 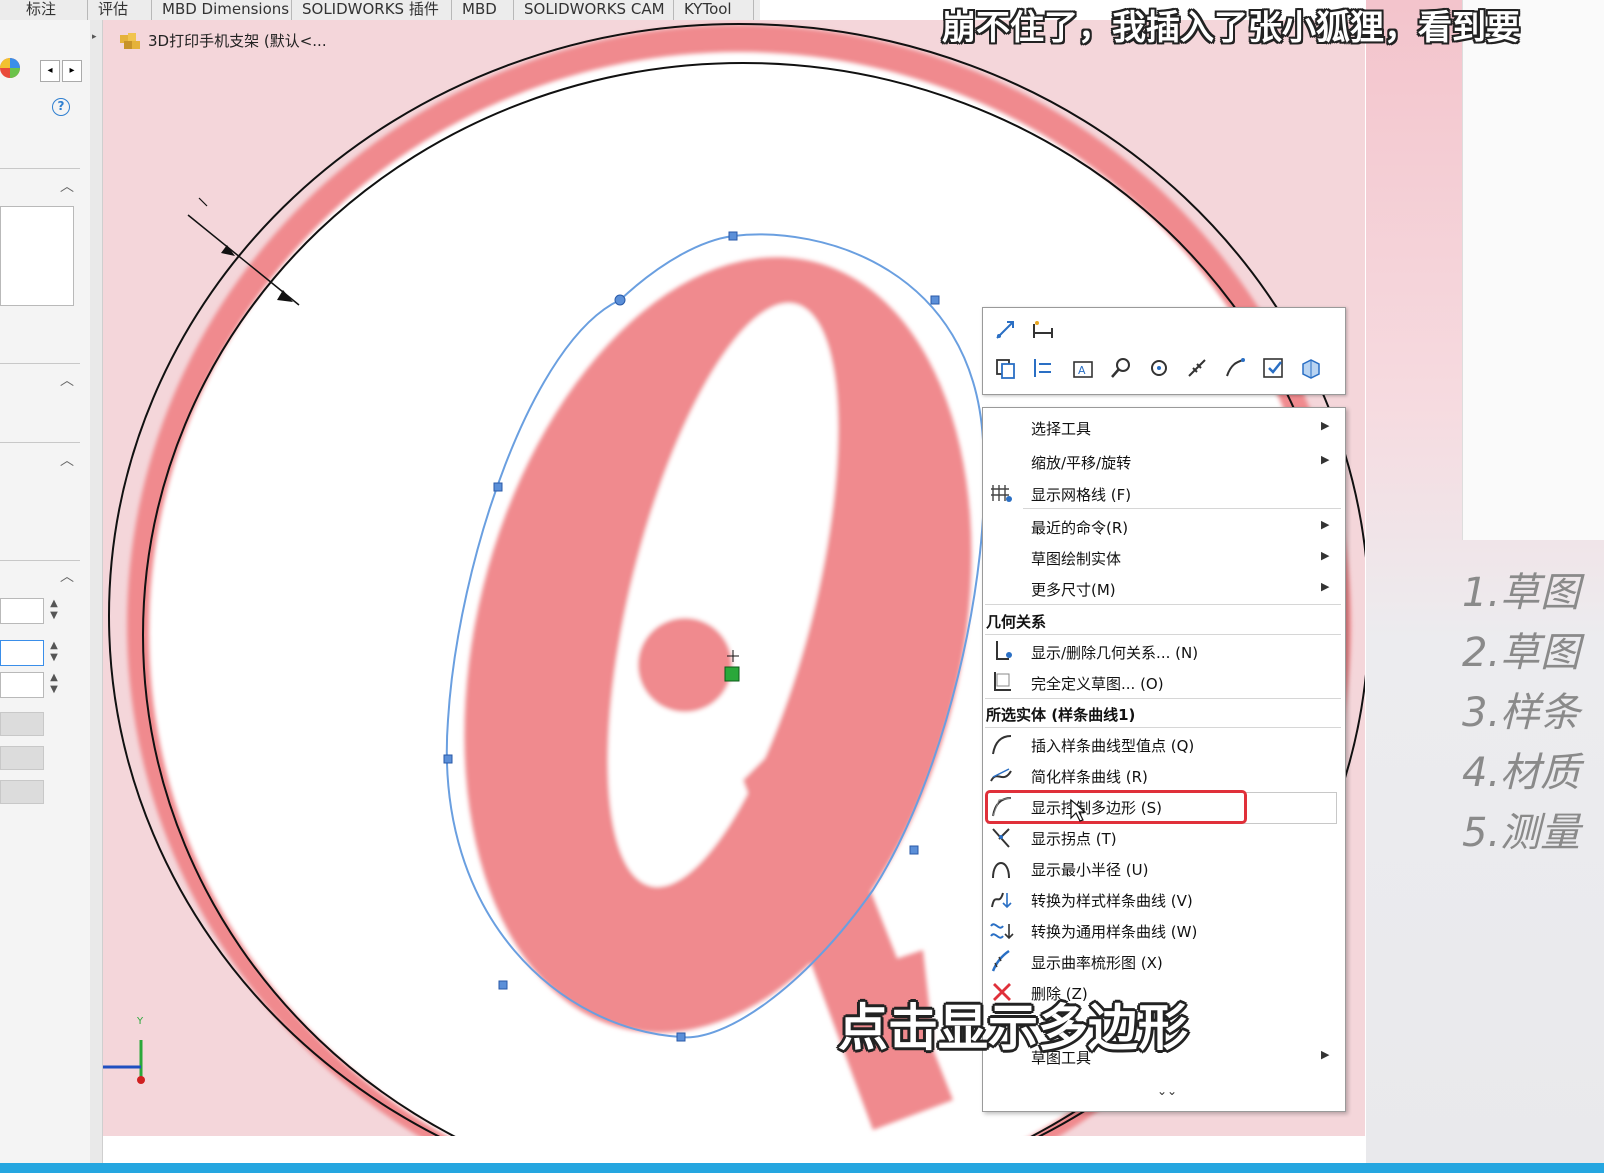 What do you see at coordinates (802, 1168) in the screenshot?
I see `status-accent-bar` at bounding box center [802, 1168].